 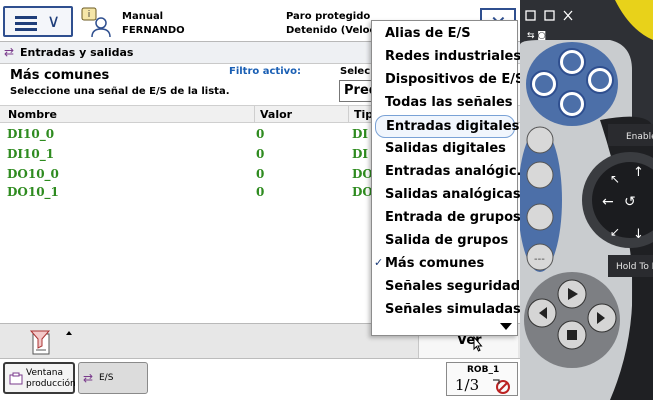 I want to click on menu-item-digital-inputs: Entradas digitales, so click(x=447, y=126).